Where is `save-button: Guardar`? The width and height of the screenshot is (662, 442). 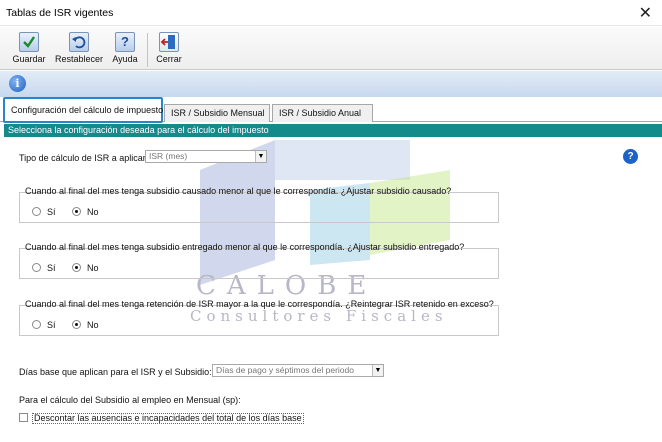 save-button: Guardar is located at coordinates (29, 50).